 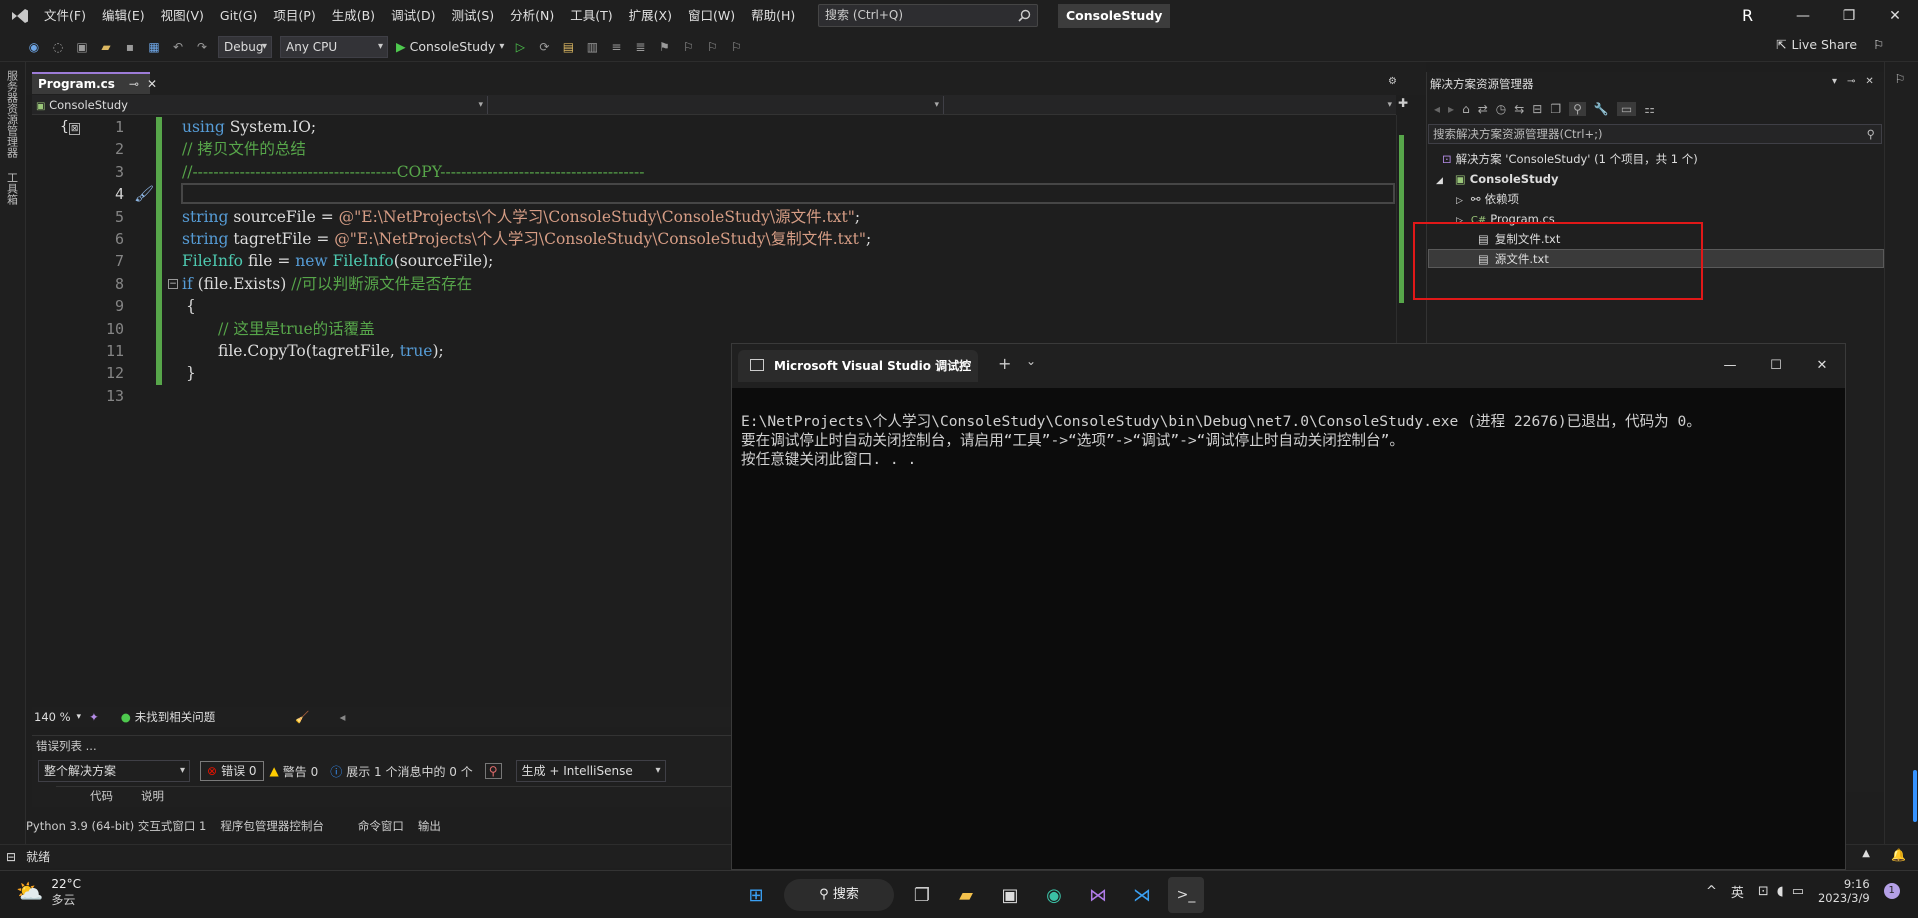 I want to click on tab-command-window: 命令窗口, so click(x=381, y=826).